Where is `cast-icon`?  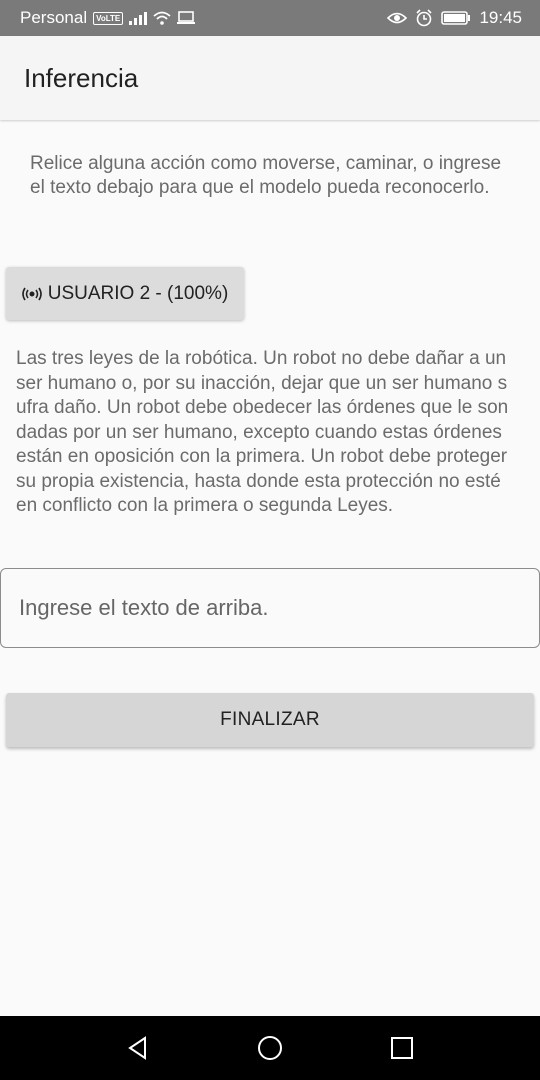 cast-icon is located at coordinates (186, 18).